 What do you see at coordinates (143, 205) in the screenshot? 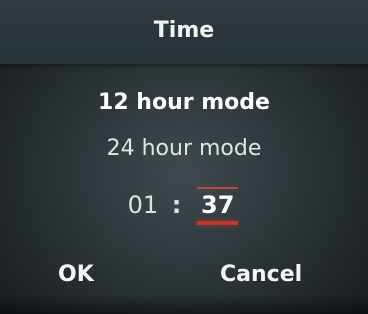
I see `hour-field: 01` at bounding box center [143, 205].